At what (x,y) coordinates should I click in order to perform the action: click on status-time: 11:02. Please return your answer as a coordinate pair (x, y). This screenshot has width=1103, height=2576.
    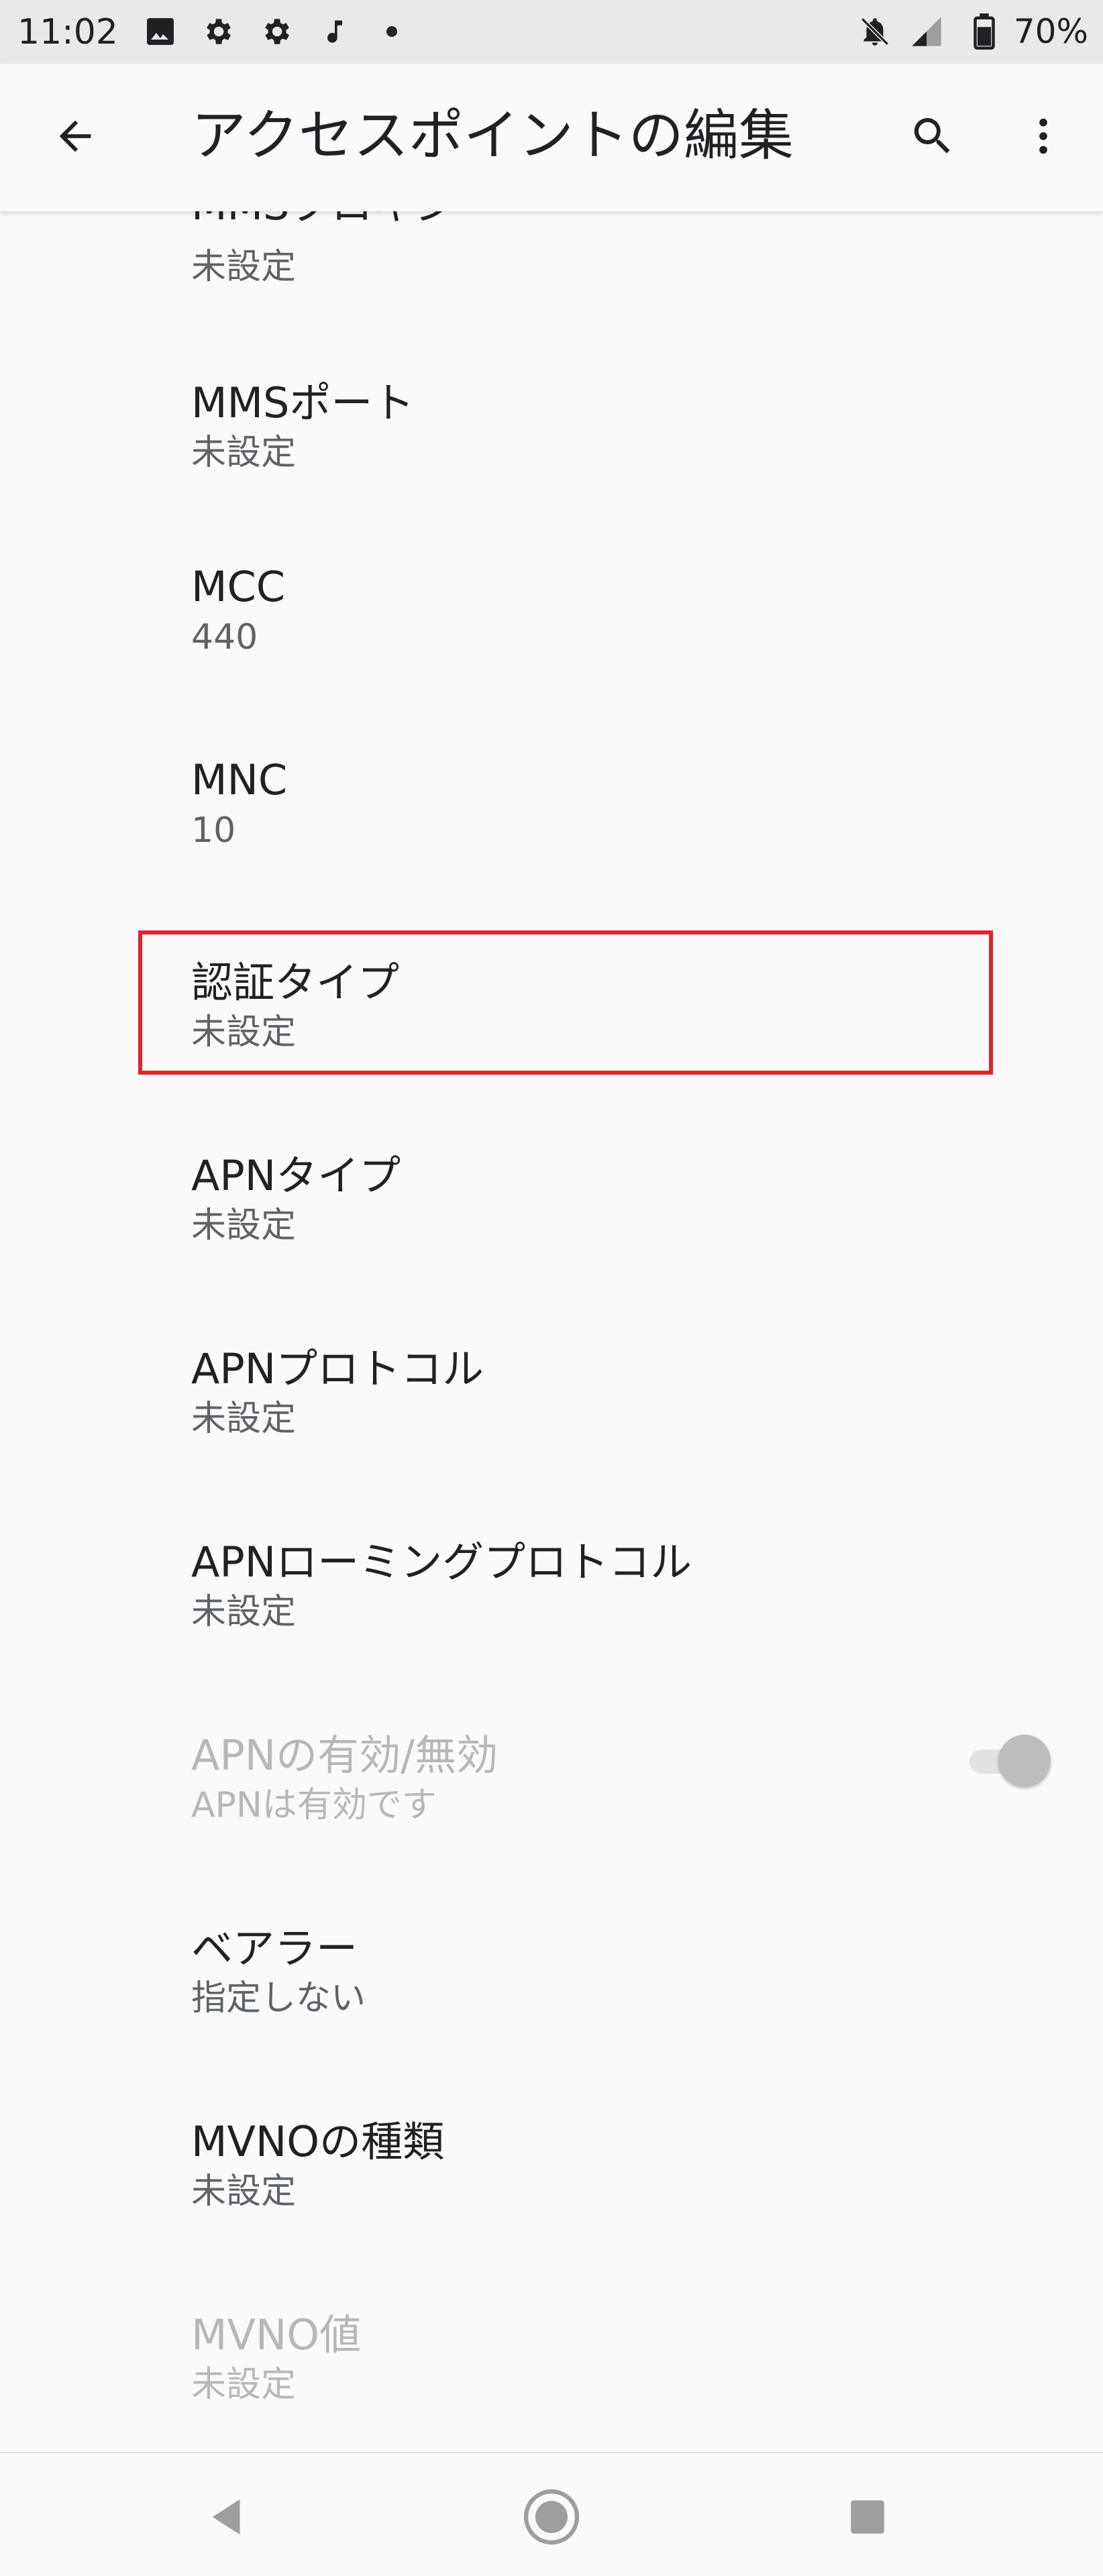
    Looking at the image, I should click on (68, 32).